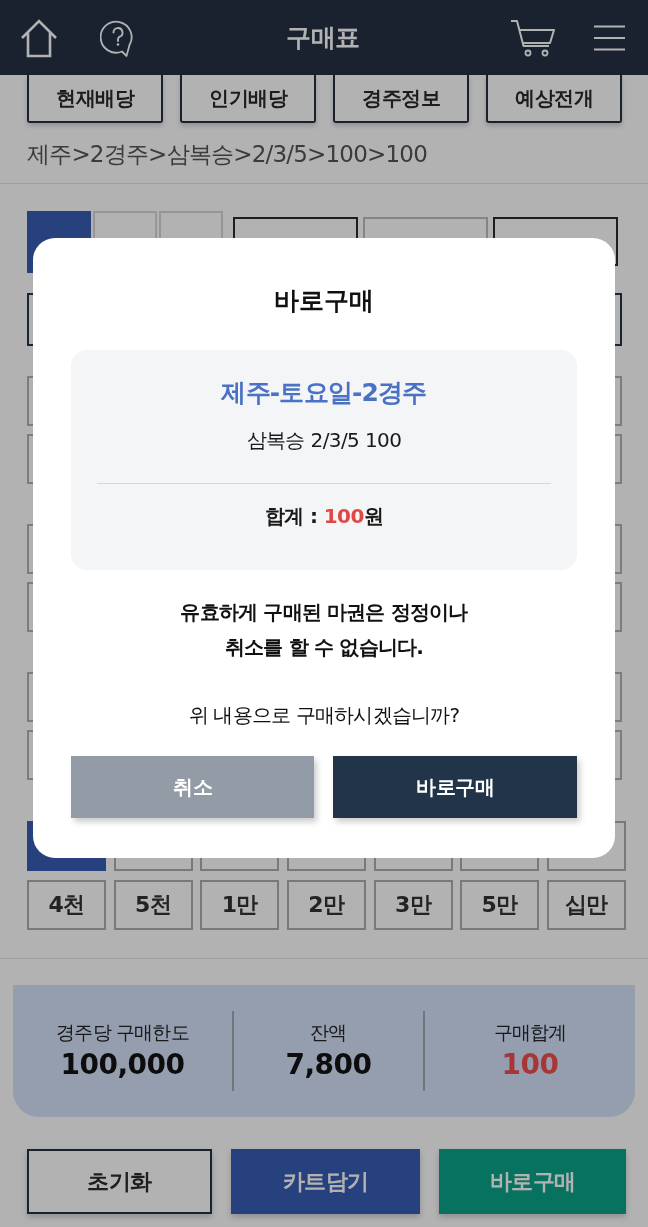 The width and height of the screenshot is (648, 1227). What do you see at coordinates (554, 99) in the screenshot?
I see `info-tab-button: 예상전개` at bounding box center [554, 99].